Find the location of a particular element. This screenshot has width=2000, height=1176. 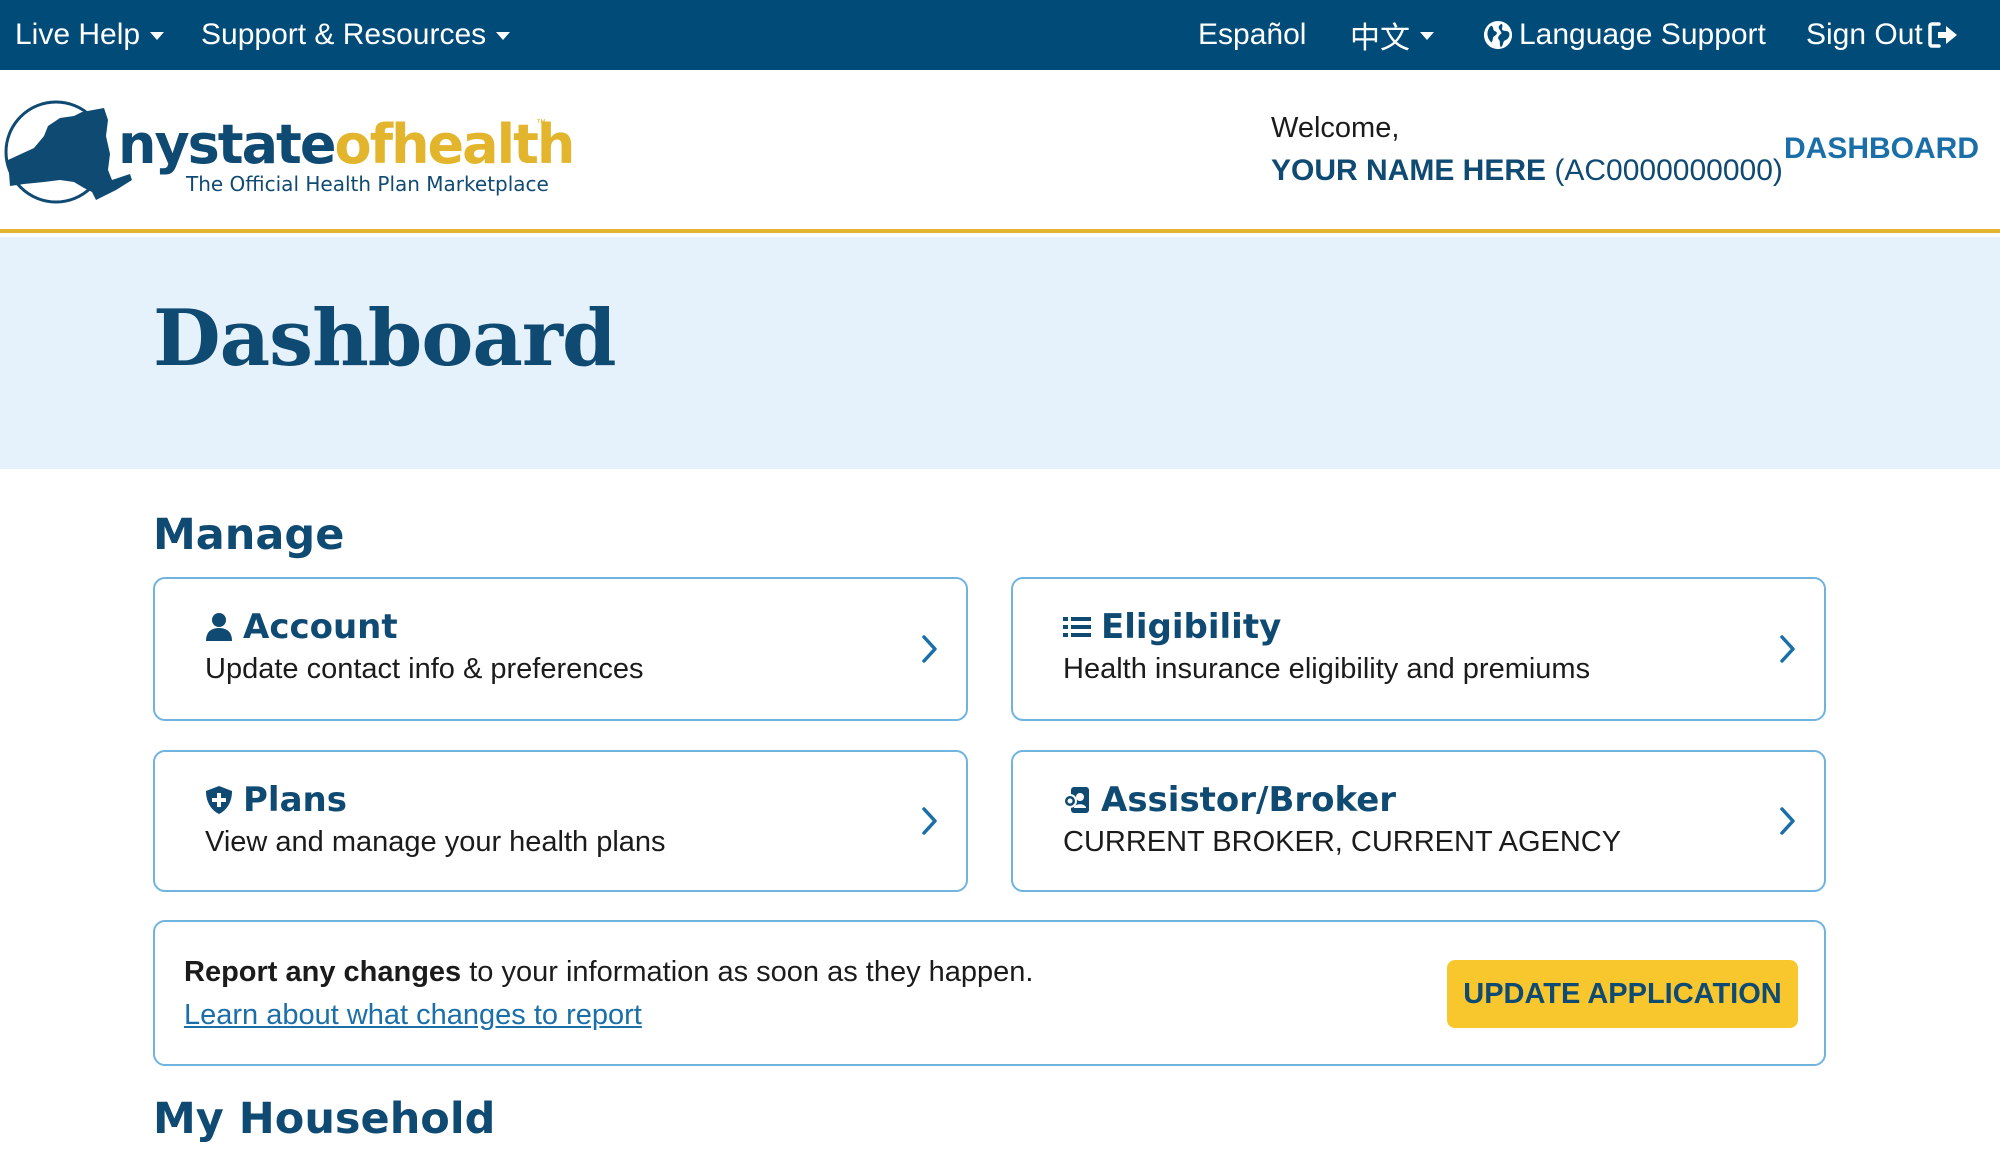

user-identity: YOUR NAME HERE (AC0000000000) is located at coordinates (1527, 171).